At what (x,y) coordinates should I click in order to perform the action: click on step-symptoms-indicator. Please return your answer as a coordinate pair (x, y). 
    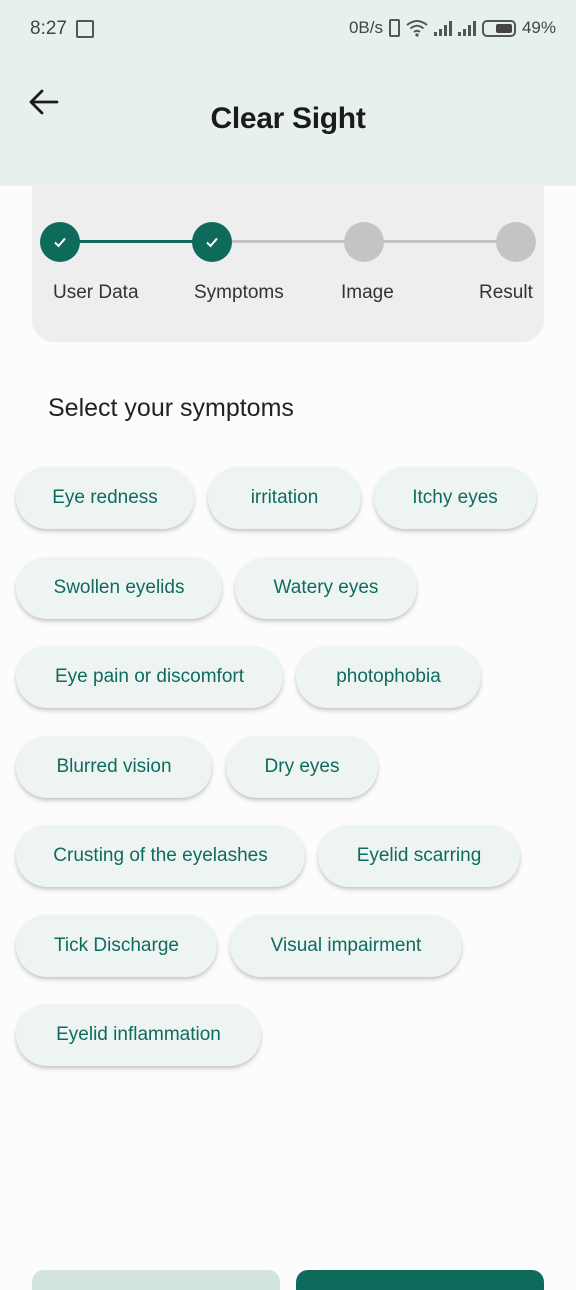
    Looking at the image, I should click on (212, 242).